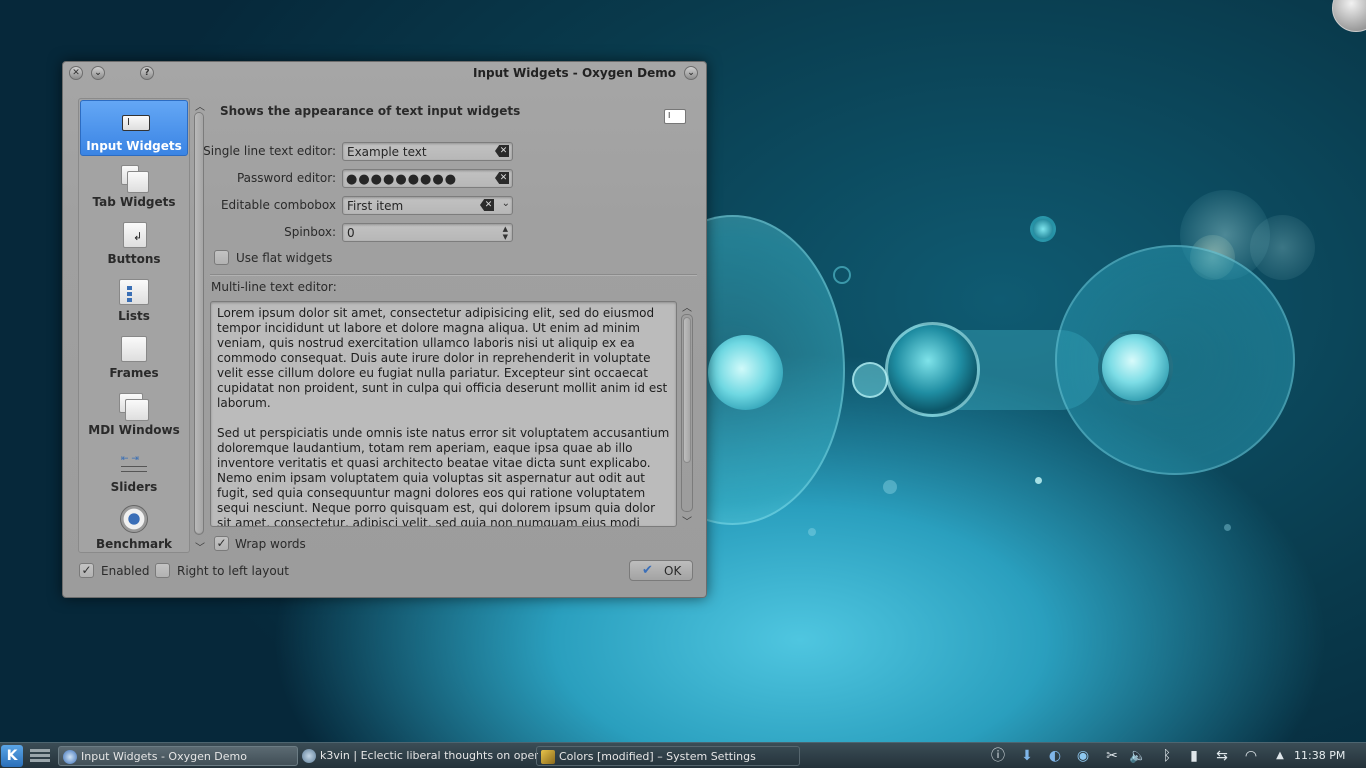 This screenshot has height=768, width=1366. Describe the element at coordinates (506, 203) in the screenshot. I see `chevron-down-icon: ⌄` at that location.